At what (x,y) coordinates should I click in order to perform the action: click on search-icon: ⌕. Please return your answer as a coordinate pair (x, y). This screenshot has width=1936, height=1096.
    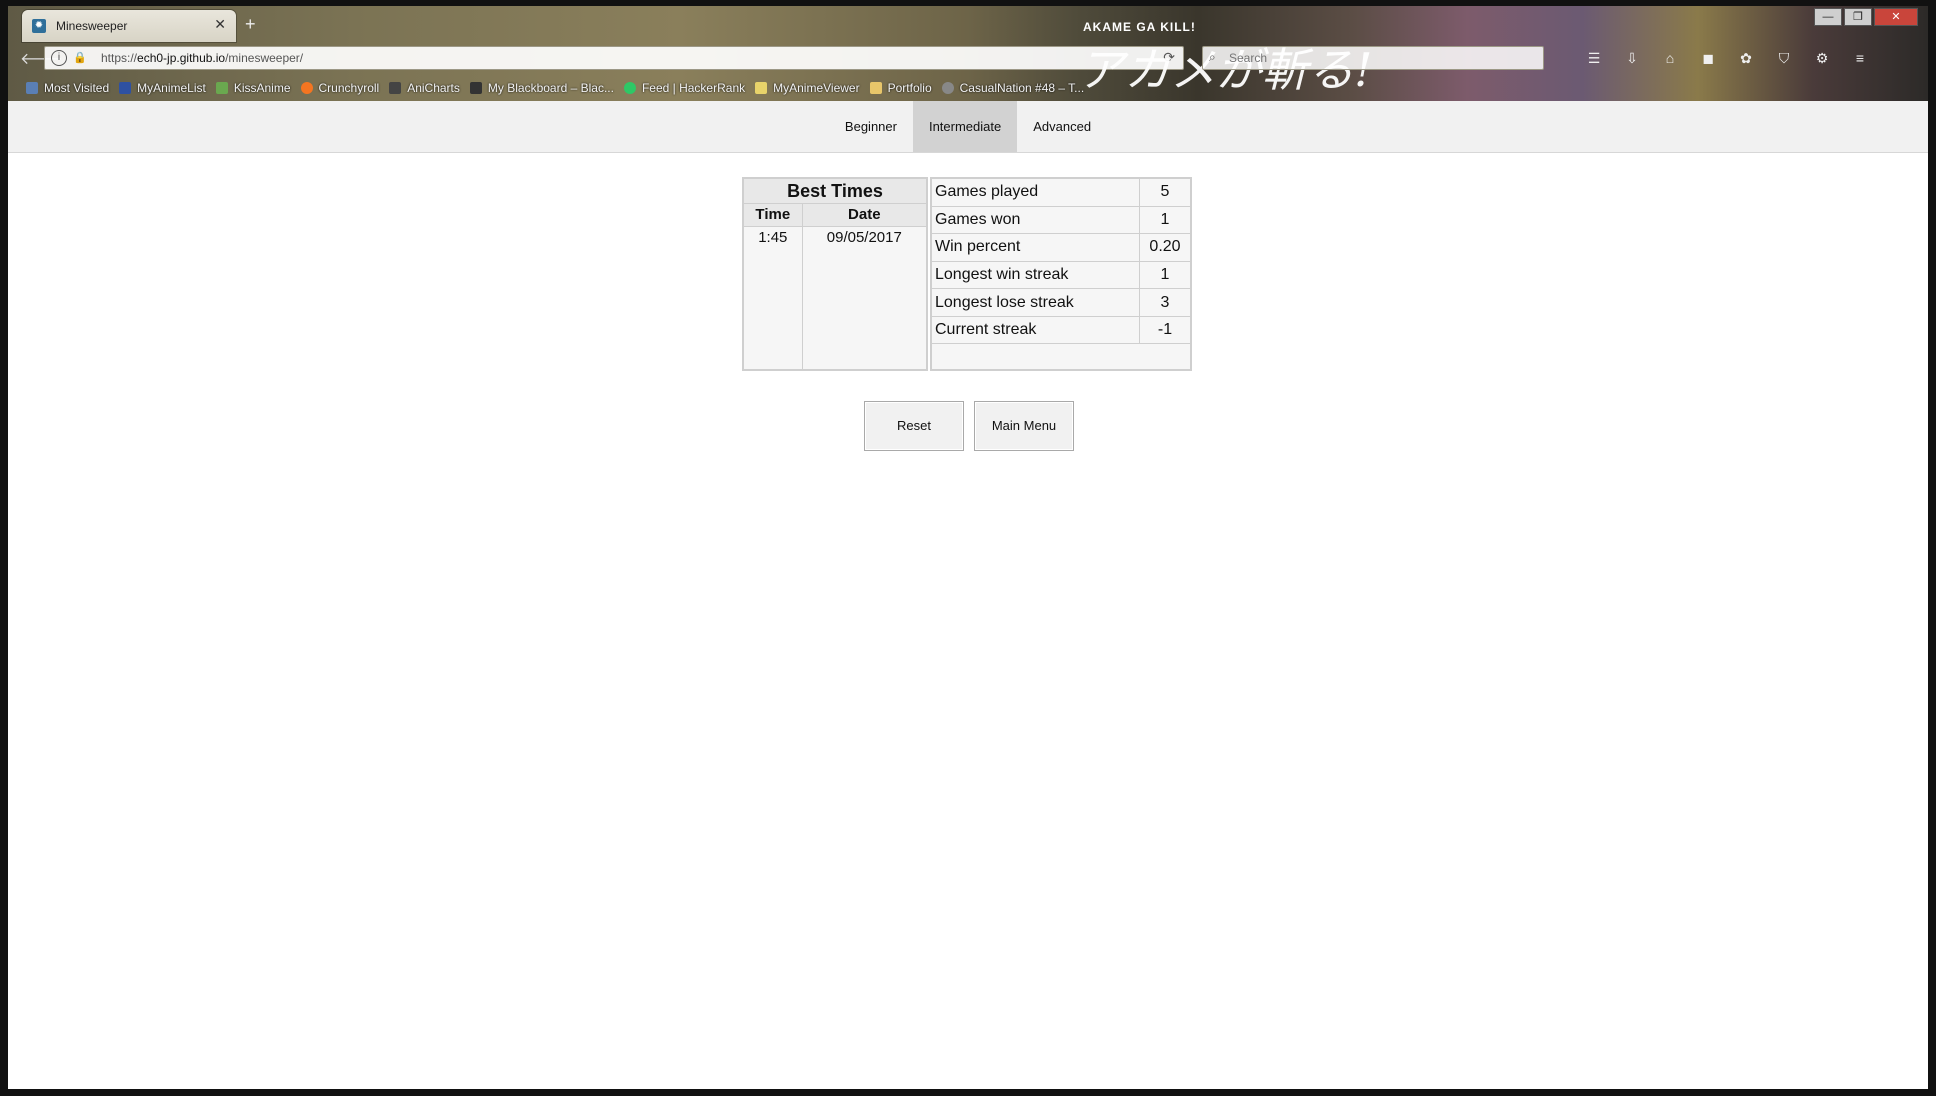
    Looking at the image, I should click on (1212, 57).